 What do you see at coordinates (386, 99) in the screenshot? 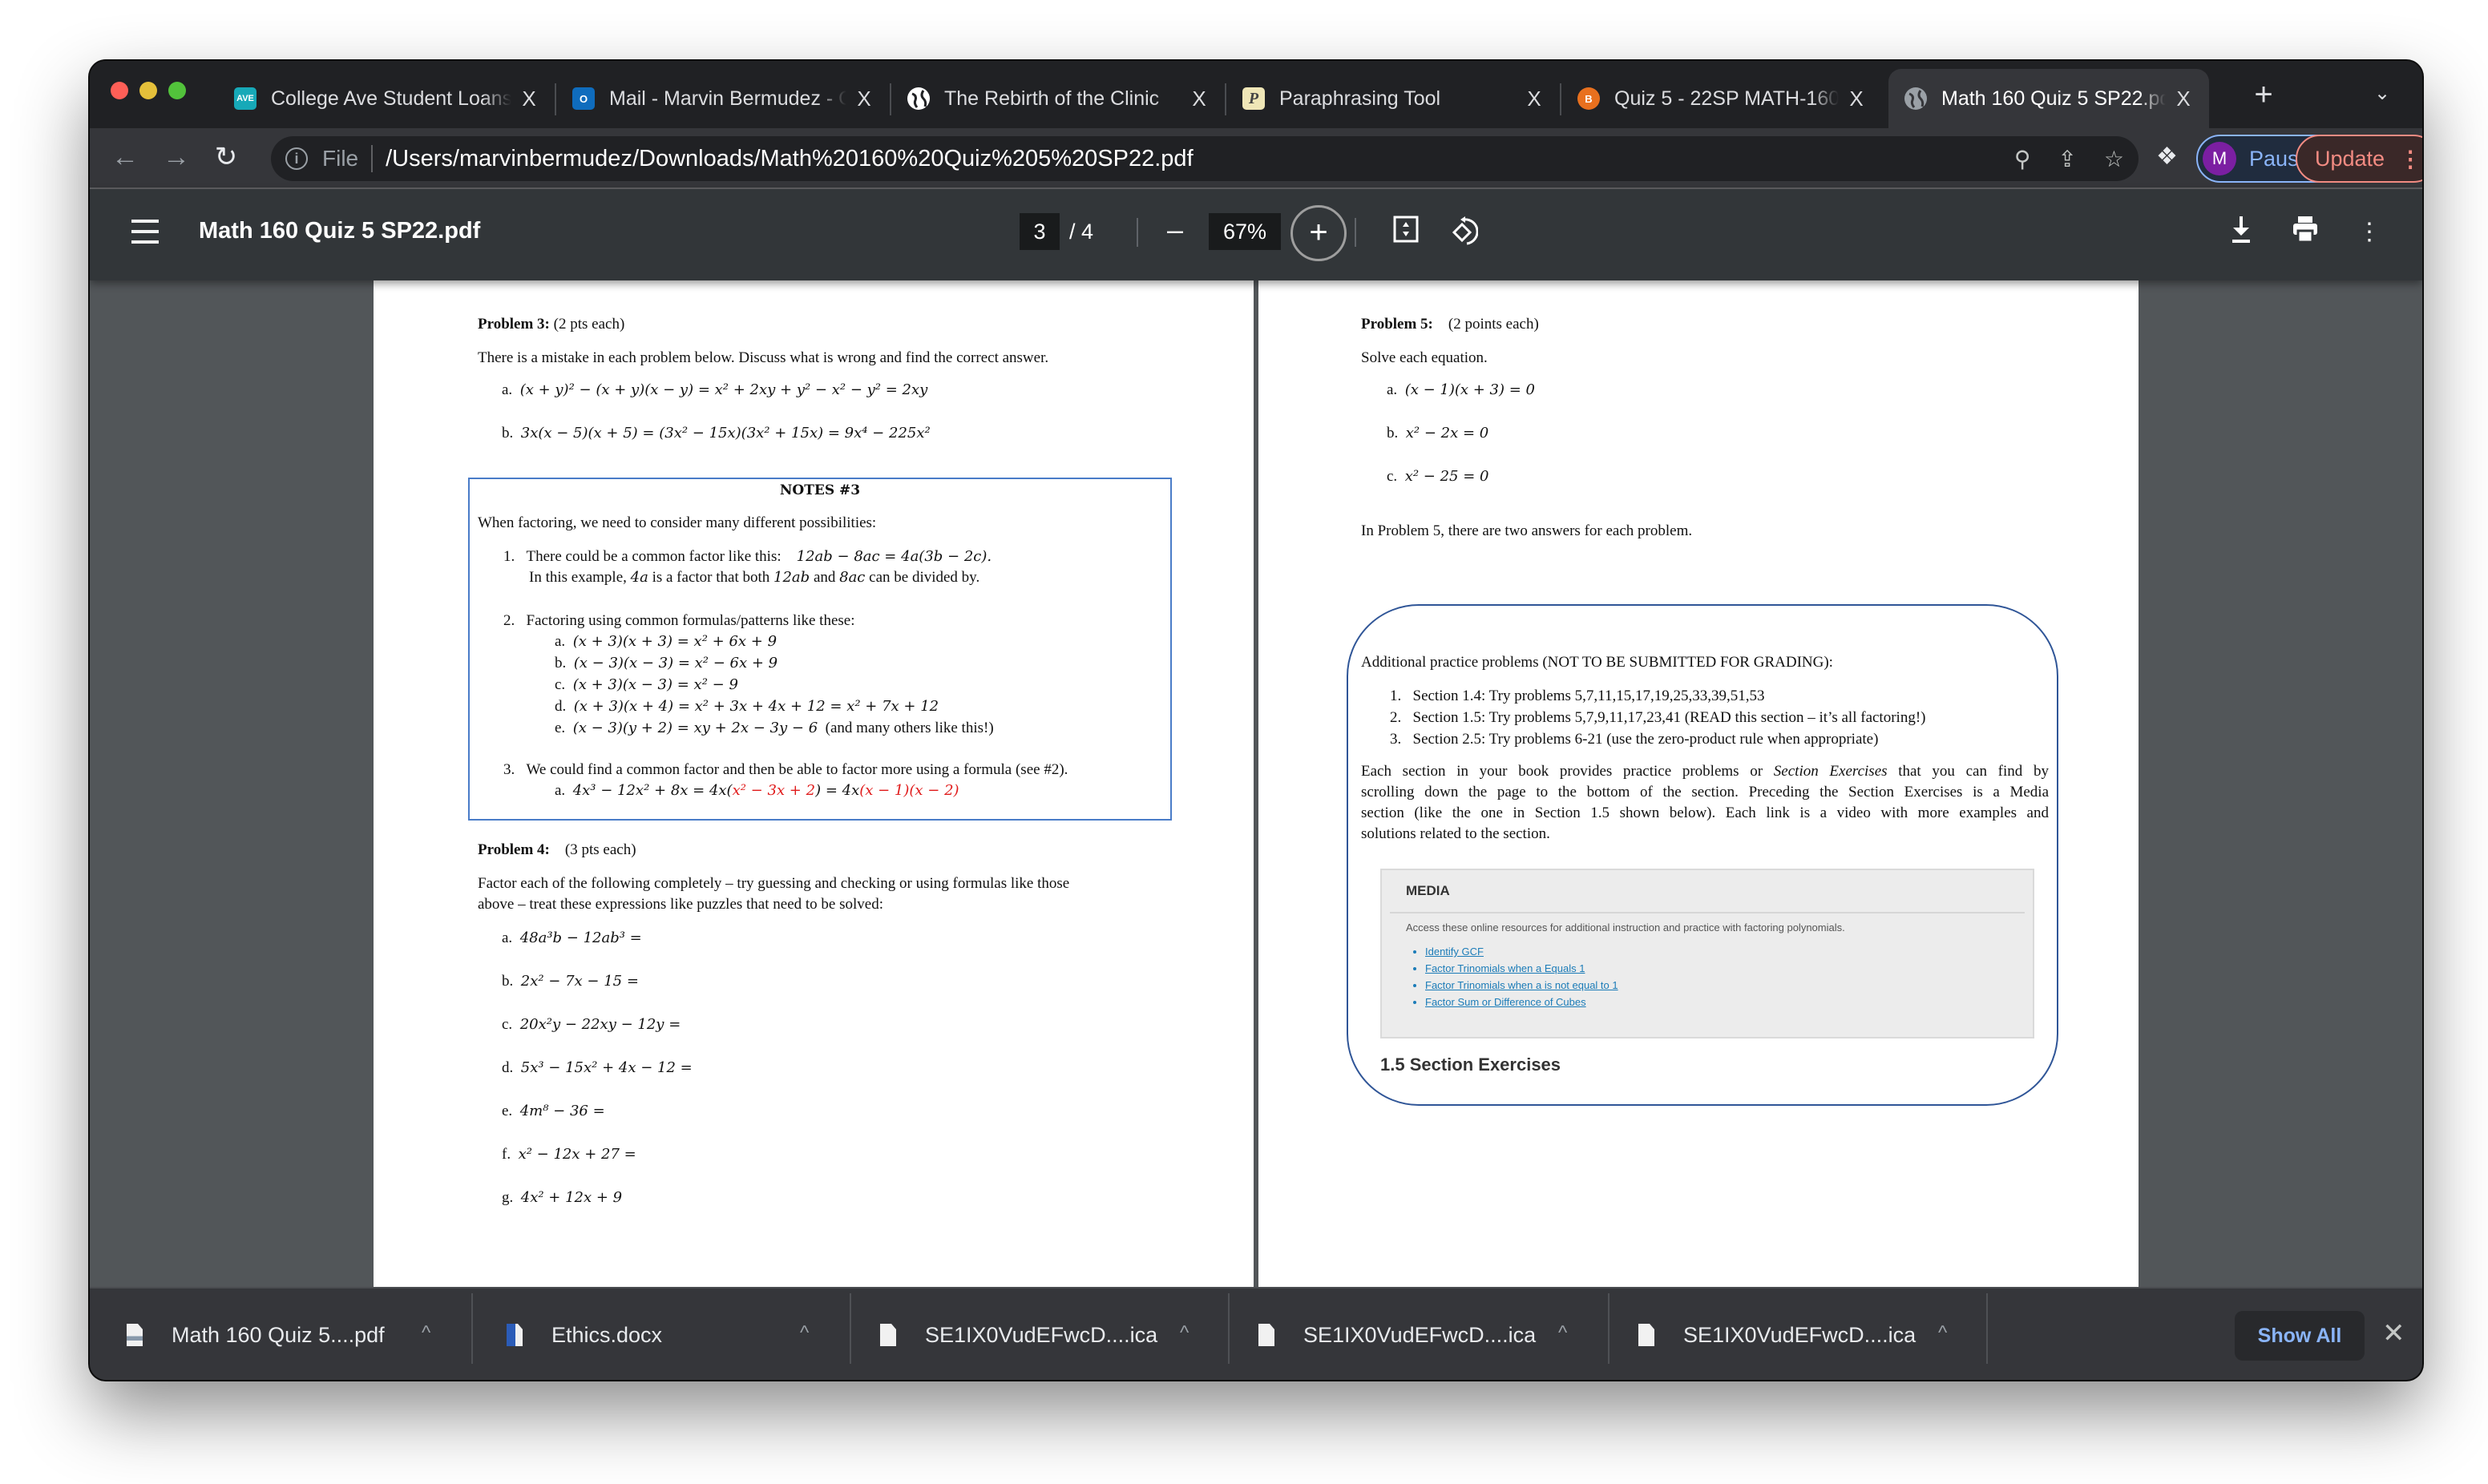
I see `tab-college-ave: AVE College Ave Student Loans X` at bounding box center [386, 99].